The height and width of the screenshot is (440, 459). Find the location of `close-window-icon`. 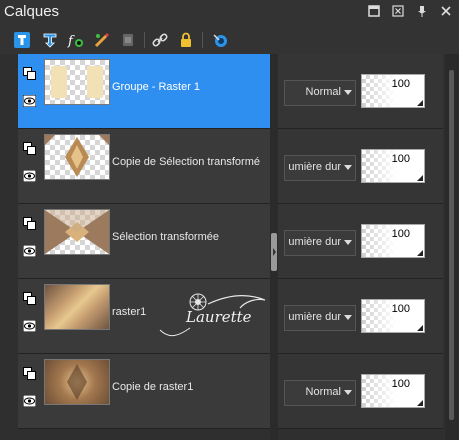

close-window-icon is located at coordinates (398, 12).